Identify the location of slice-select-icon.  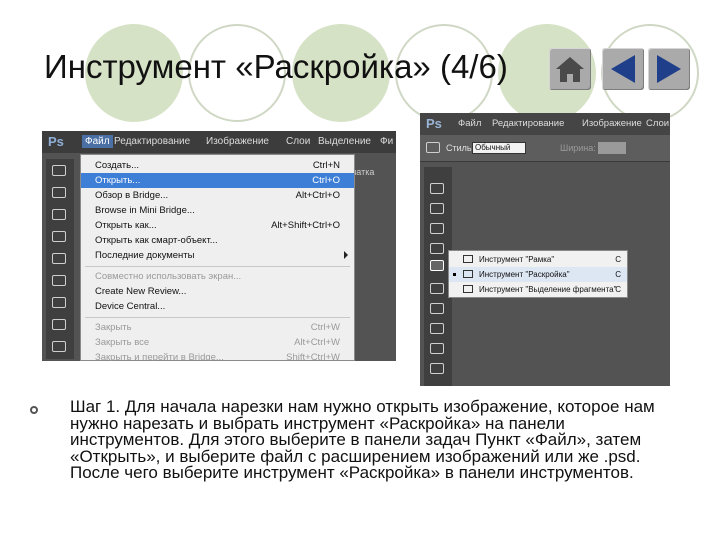
(468, 289).